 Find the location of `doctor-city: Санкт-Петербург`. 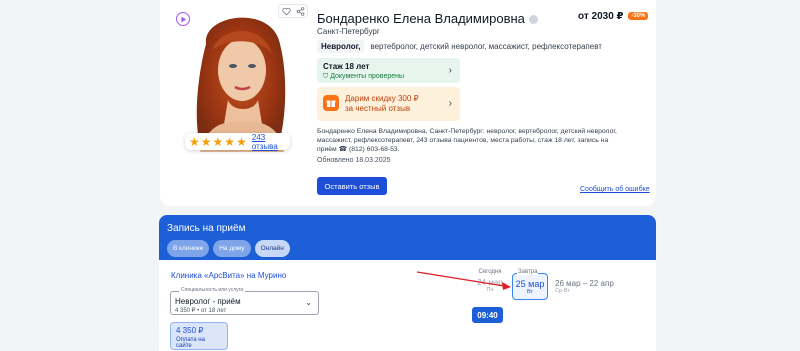

doctor-city: Санкт-Петербург is located at coordinates (348, 31).